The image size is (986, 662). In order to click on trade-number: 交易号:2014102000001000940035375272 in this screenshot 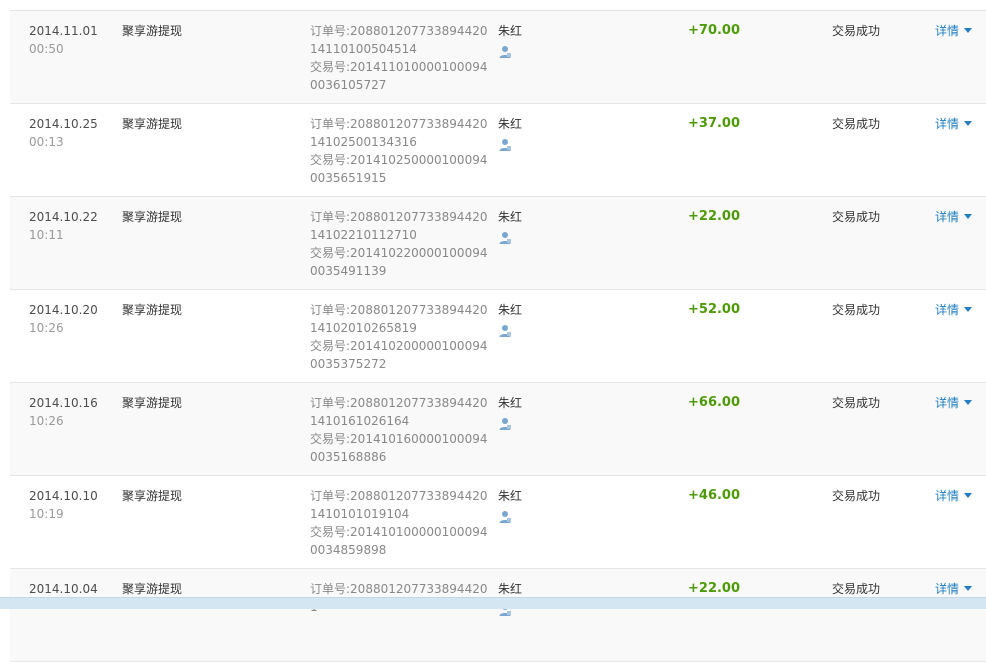, I will do `click(399, 355)`.